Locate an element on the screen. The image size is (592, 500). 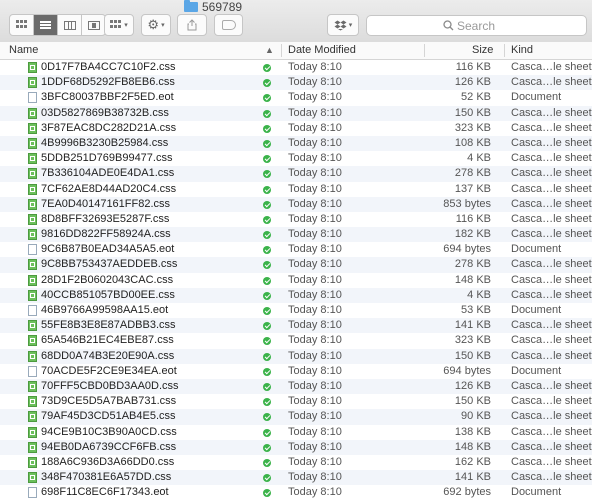
search-input is located at coordinates (517, 26).